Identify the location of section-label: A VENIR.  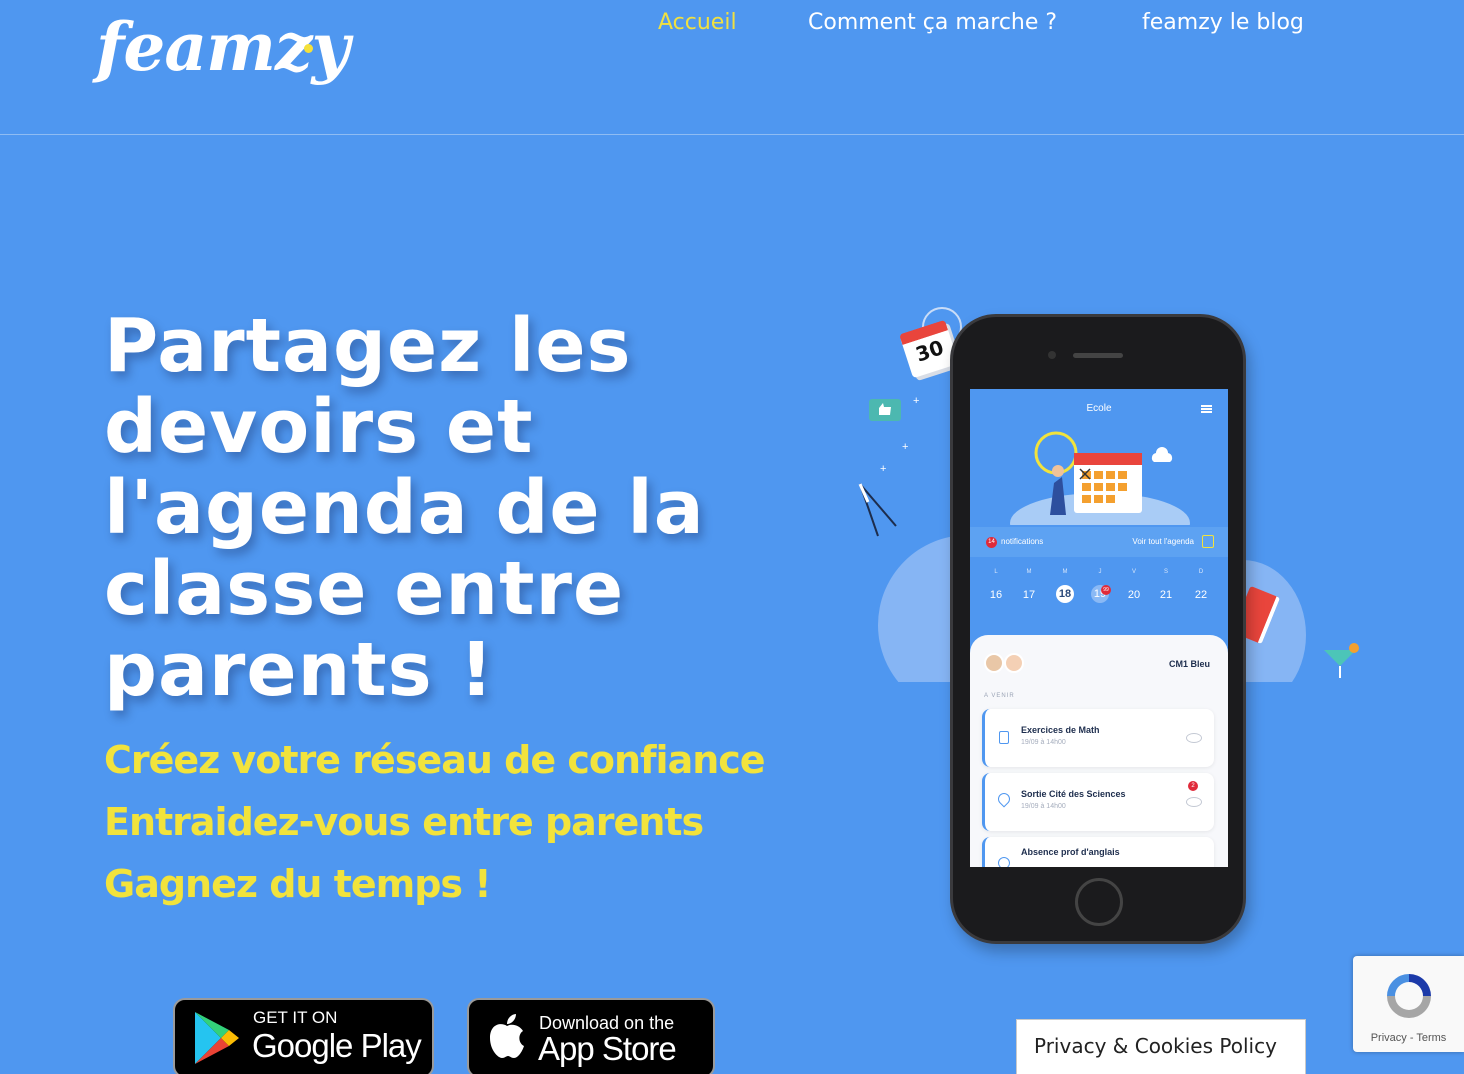
(999, 696).